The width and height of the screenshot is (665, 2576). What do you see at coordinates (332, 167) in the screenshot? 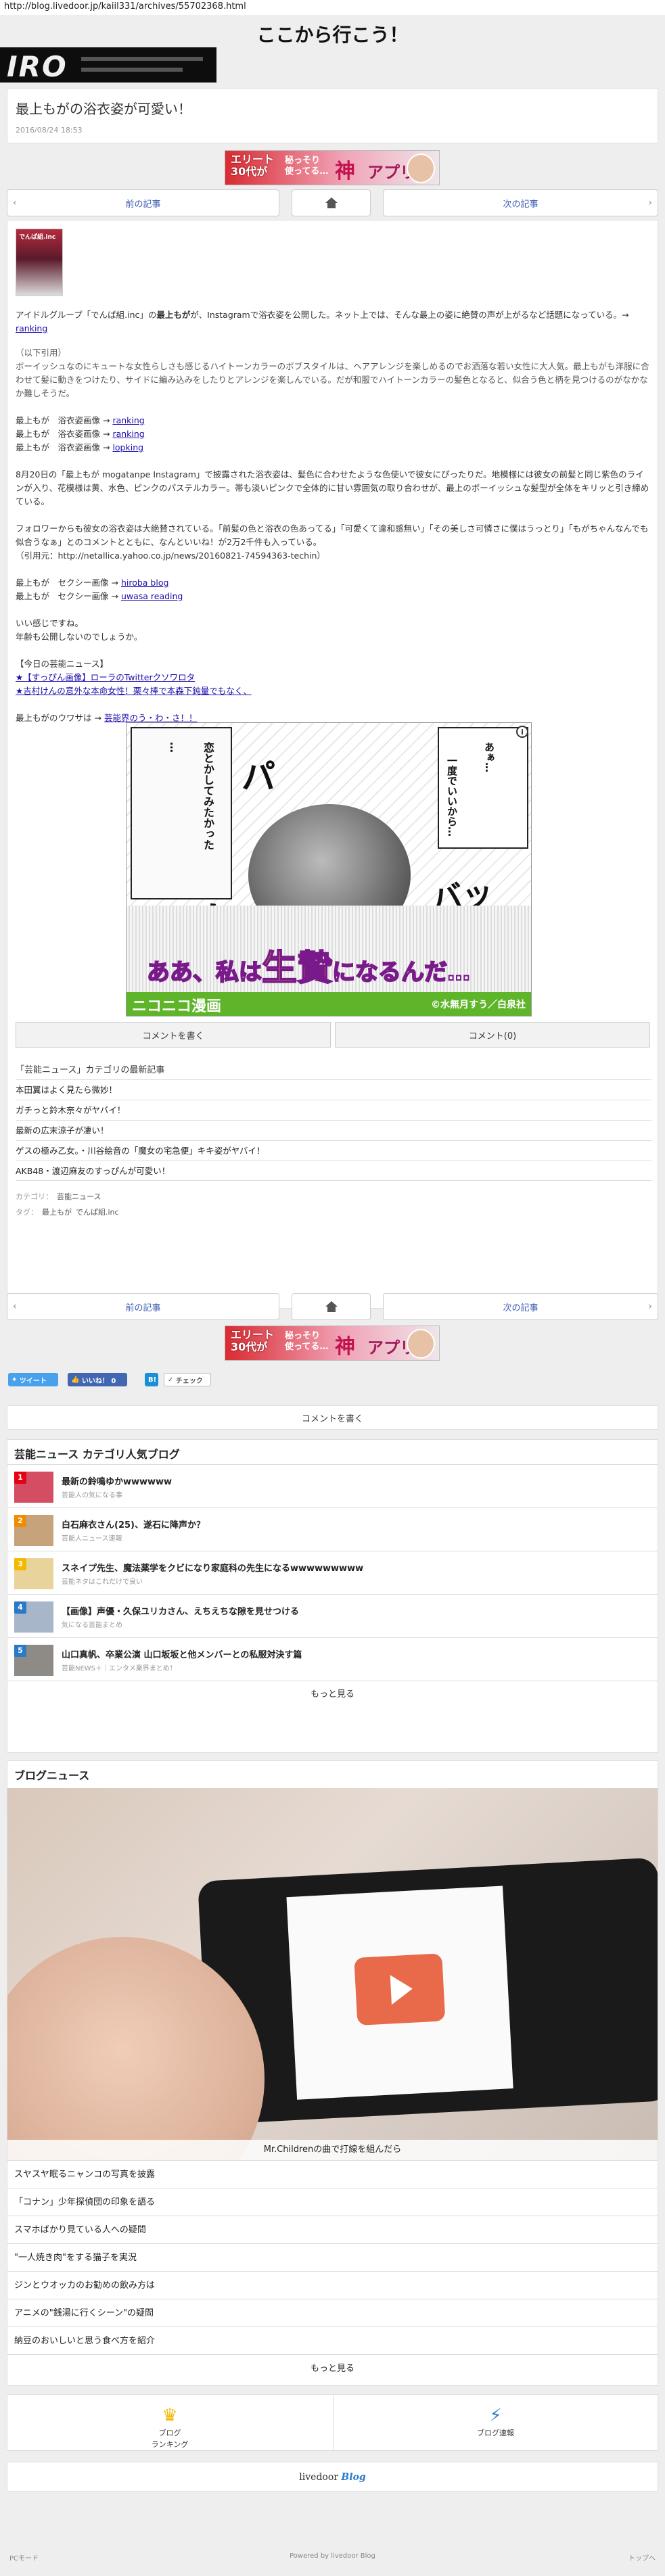
I see `ad-banner-top: エリート 30代が 秘っそり 使ってる… 神 アプリ` at bounding box center [332, 167].